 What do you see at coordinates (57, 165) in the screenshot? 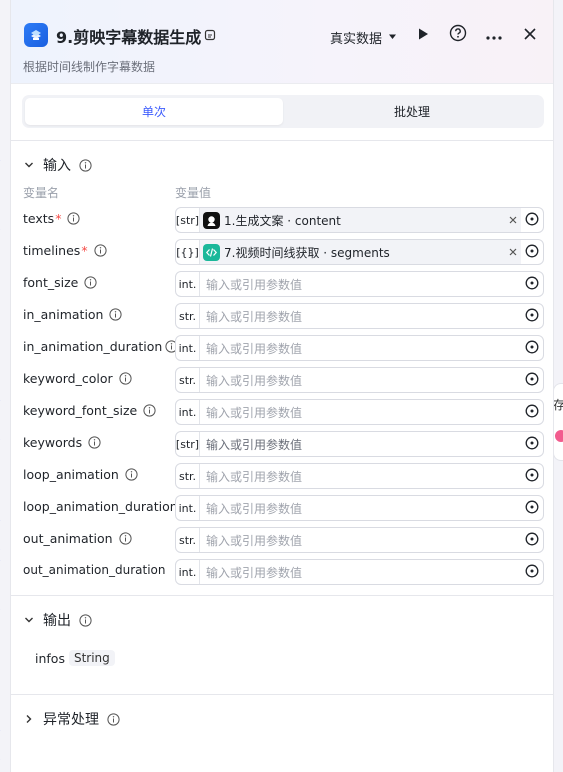
I see `input-section-header: 输入` at bounding box center [57, 165].